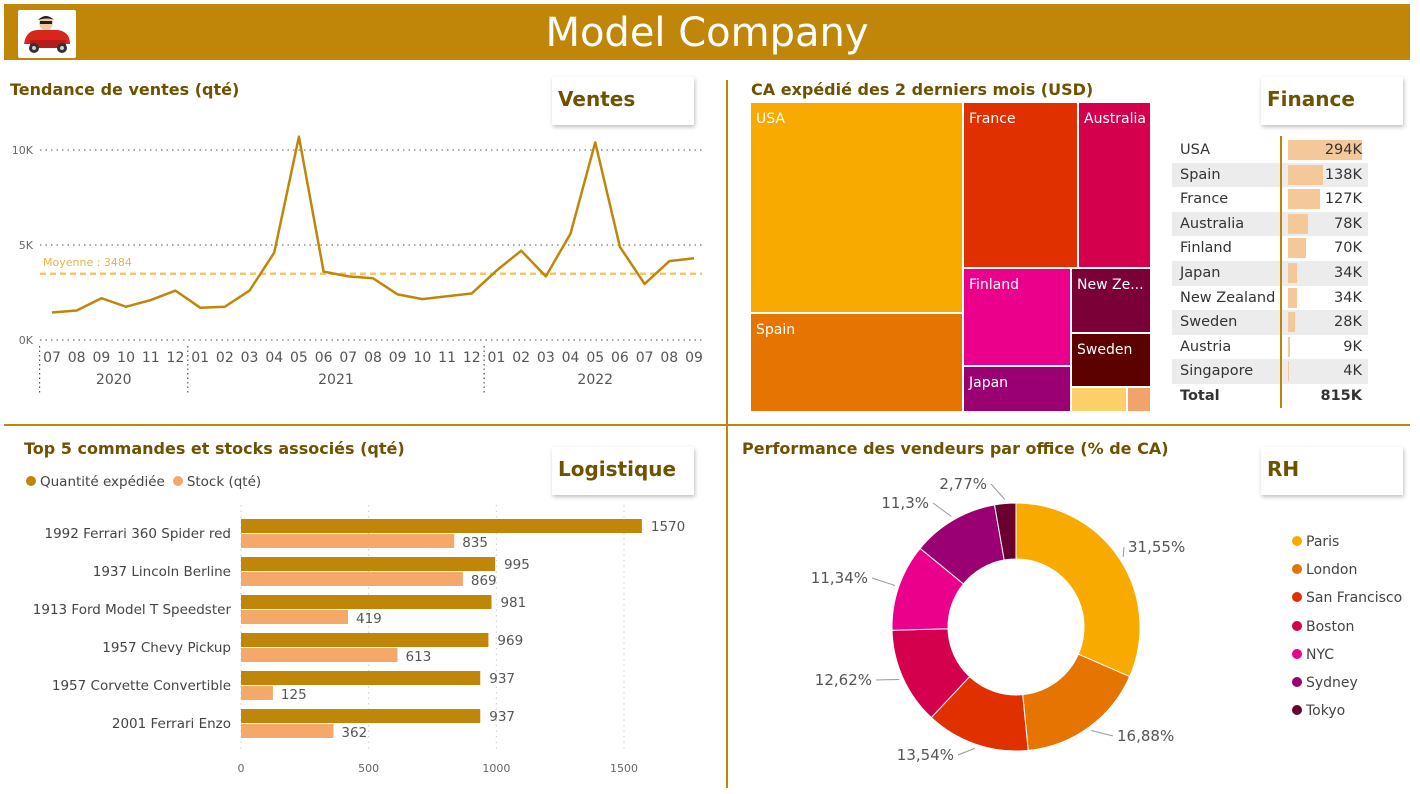  Describe the element at coordinates (1281, 272) in the screenshot. I see `finance-divider` at that location.